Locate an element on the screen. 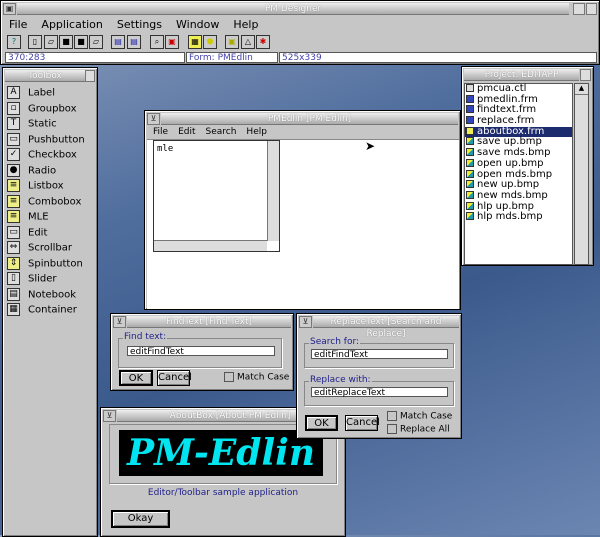 This screenshot has width=600, height=537. search-for-field: editFindText is located at coordinates (379, 354).